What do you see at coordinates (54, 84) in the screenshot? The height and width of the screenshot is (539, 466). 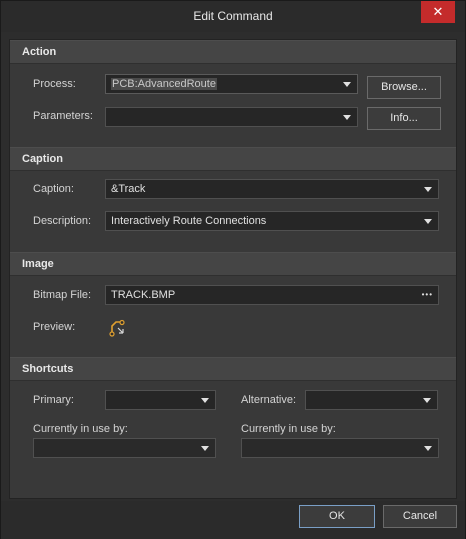 I see `process-label: Process:` at bounding box center [54, 84].